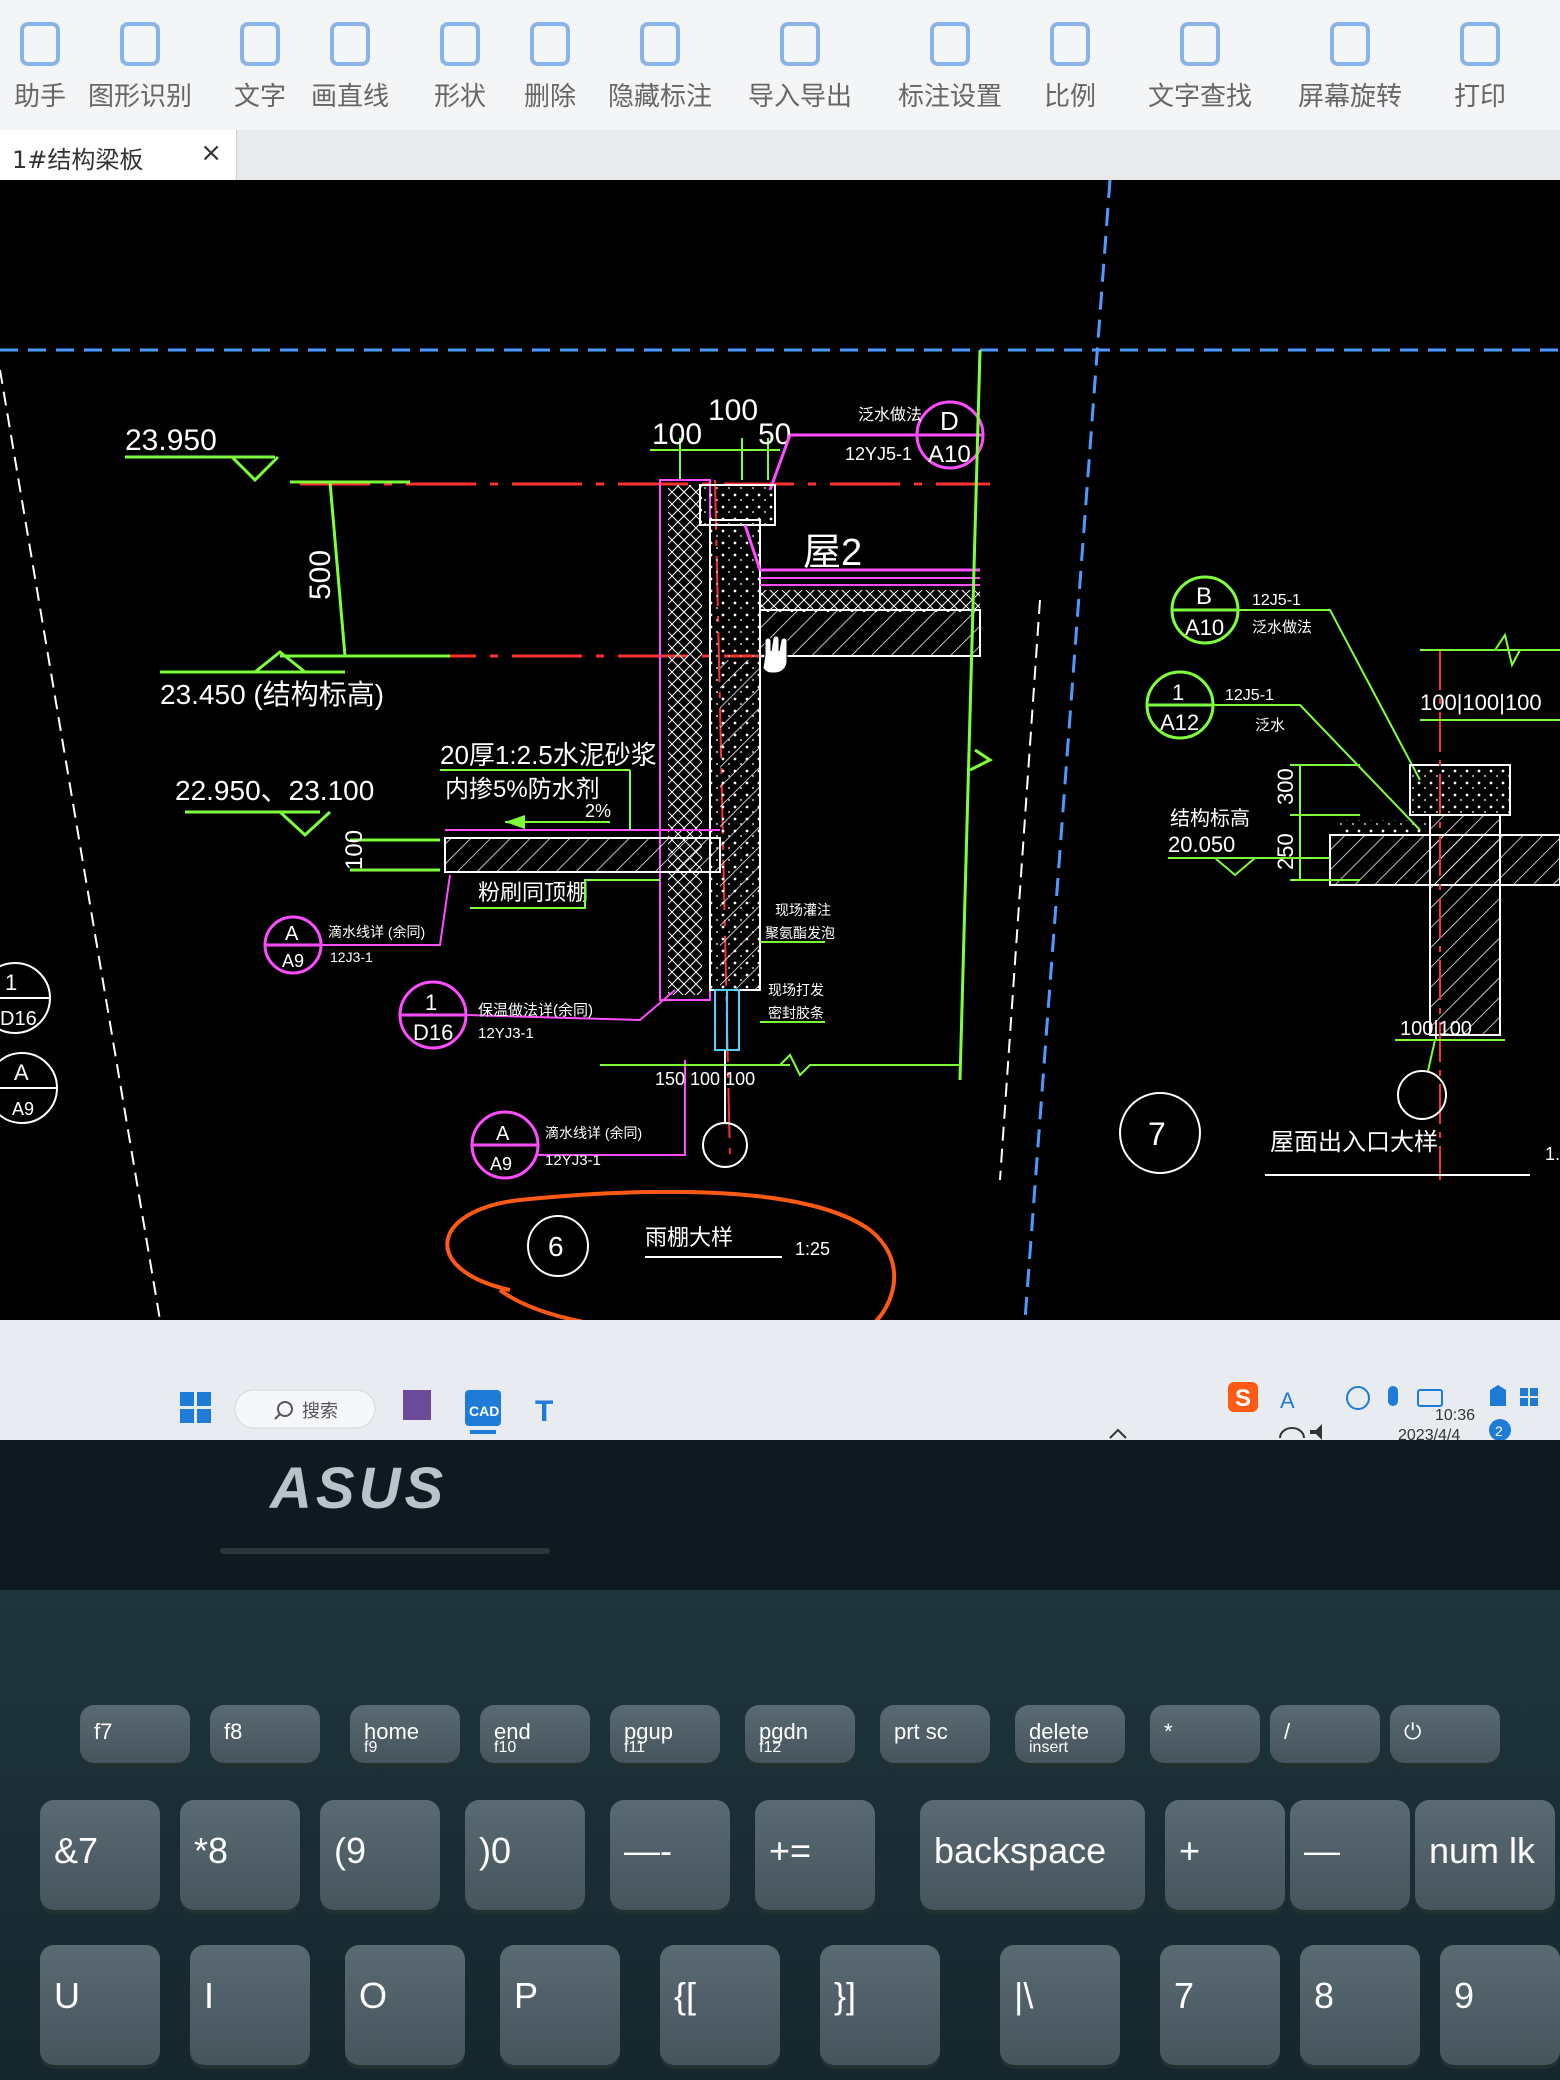  Describe the element at coordinates (380, 1855) in the screenshot. I see `key-num-2: (9` at that location.